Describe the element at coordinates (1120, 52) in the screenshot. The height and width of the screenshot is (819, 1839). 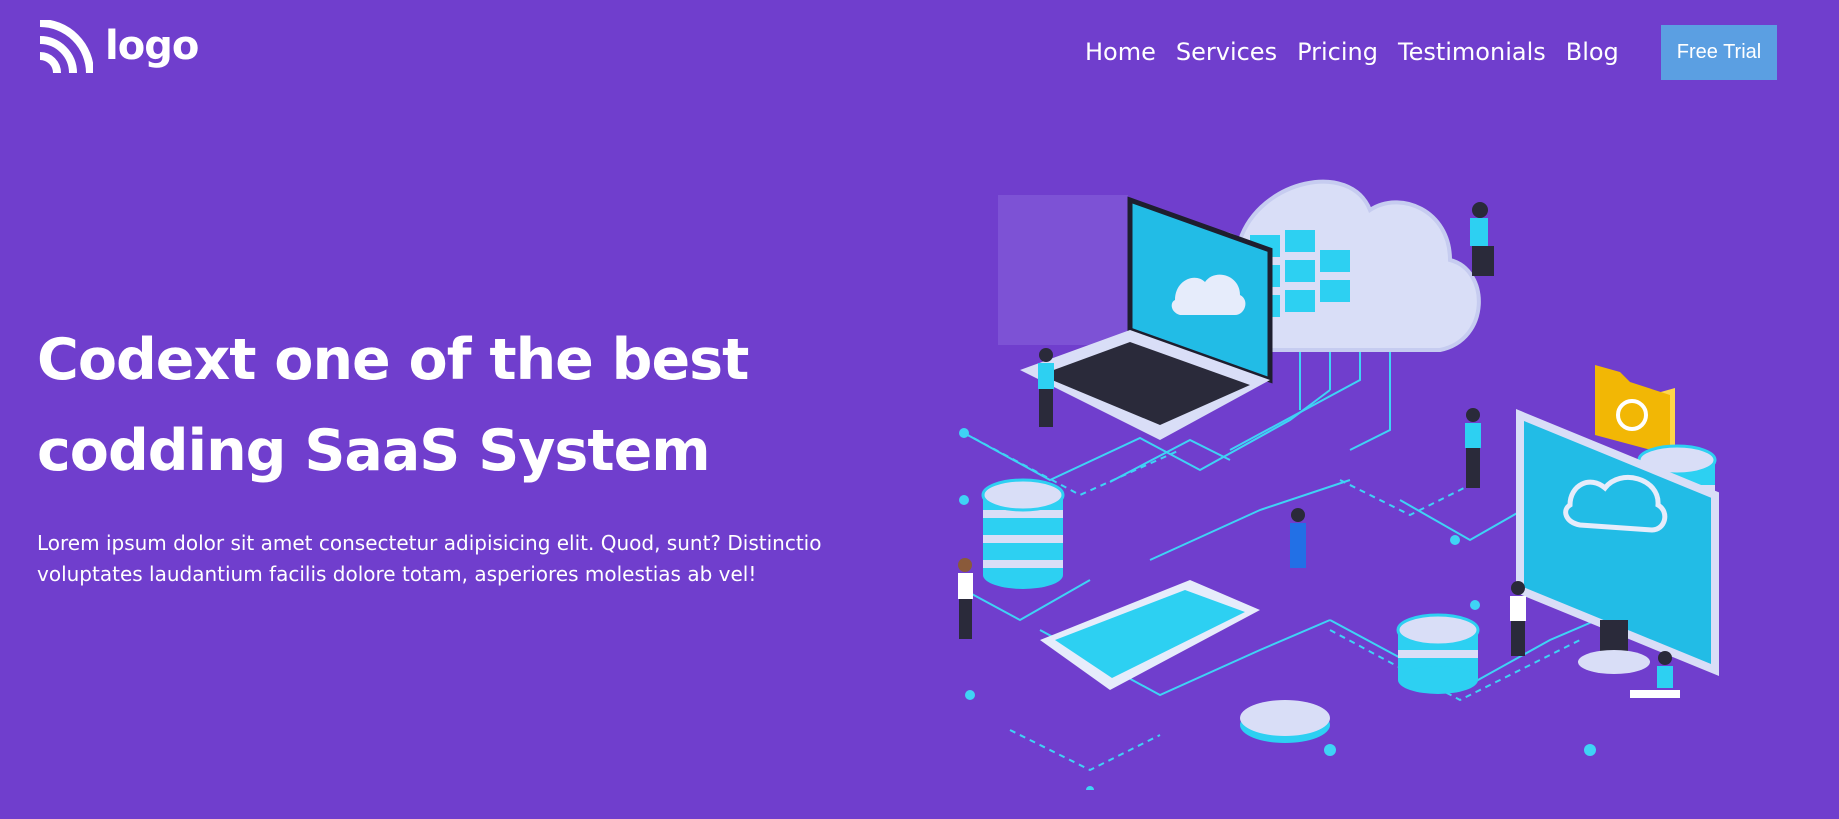
I see `nav-home: Home` at that location.